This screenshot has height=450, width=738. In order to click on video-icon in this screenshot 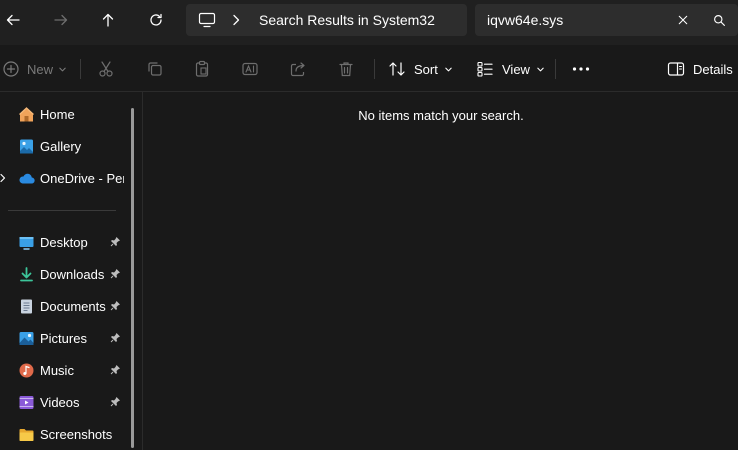, I will do `click(26, 402)`.